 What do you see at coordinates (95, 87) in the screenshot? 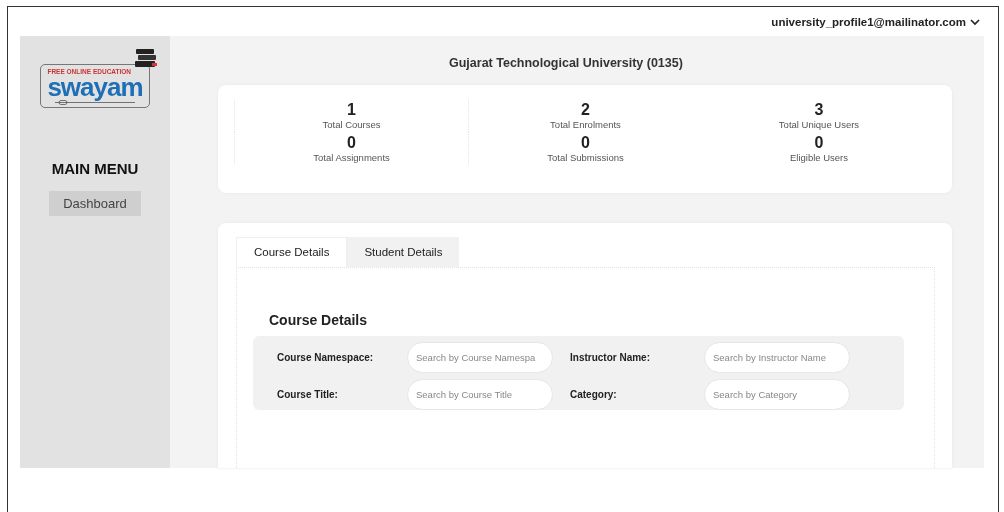
I see `logo-text: swayam` at bounding box center [95, 87].